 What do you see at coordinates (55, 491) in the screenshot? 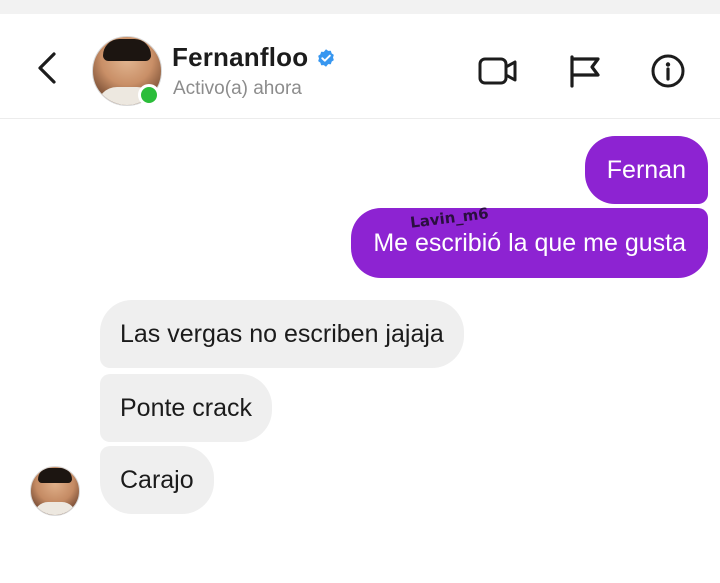
I see `sender-avatar` at bounding box center [55, 491].